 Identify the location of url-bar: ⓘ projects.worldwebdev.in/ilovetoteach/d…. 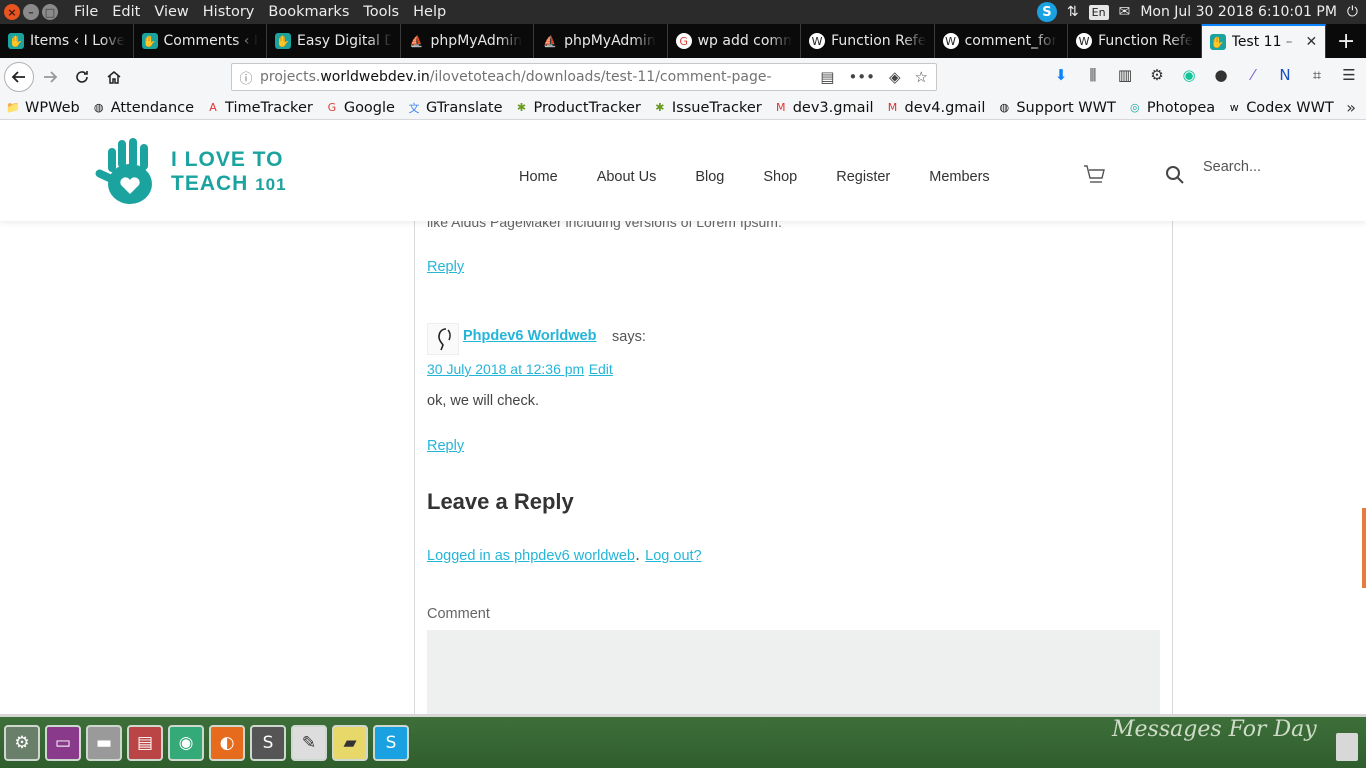
(584, 77).